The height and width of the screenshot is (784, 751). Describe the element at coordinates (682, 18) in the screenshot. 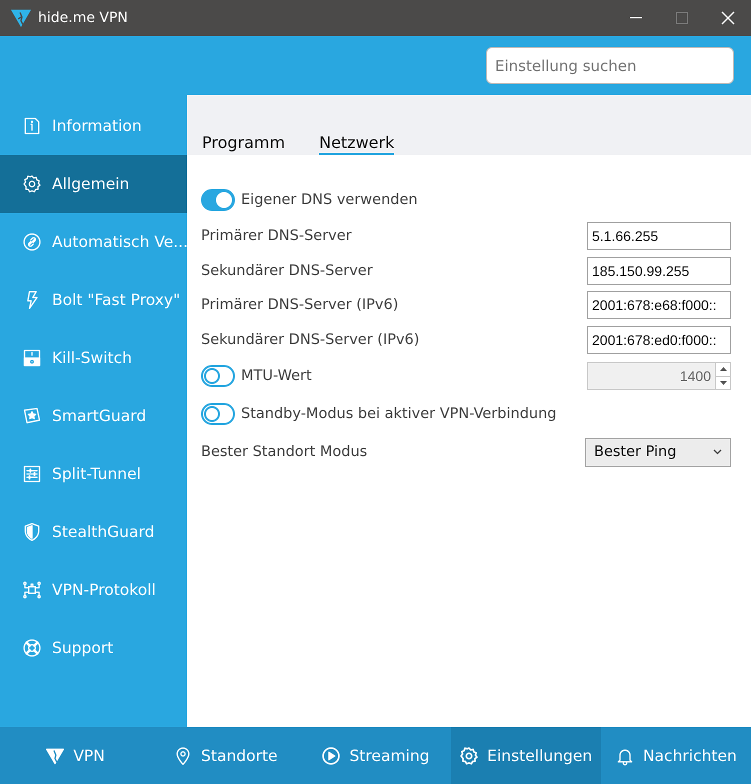

I see `maximize-icon` at that location.